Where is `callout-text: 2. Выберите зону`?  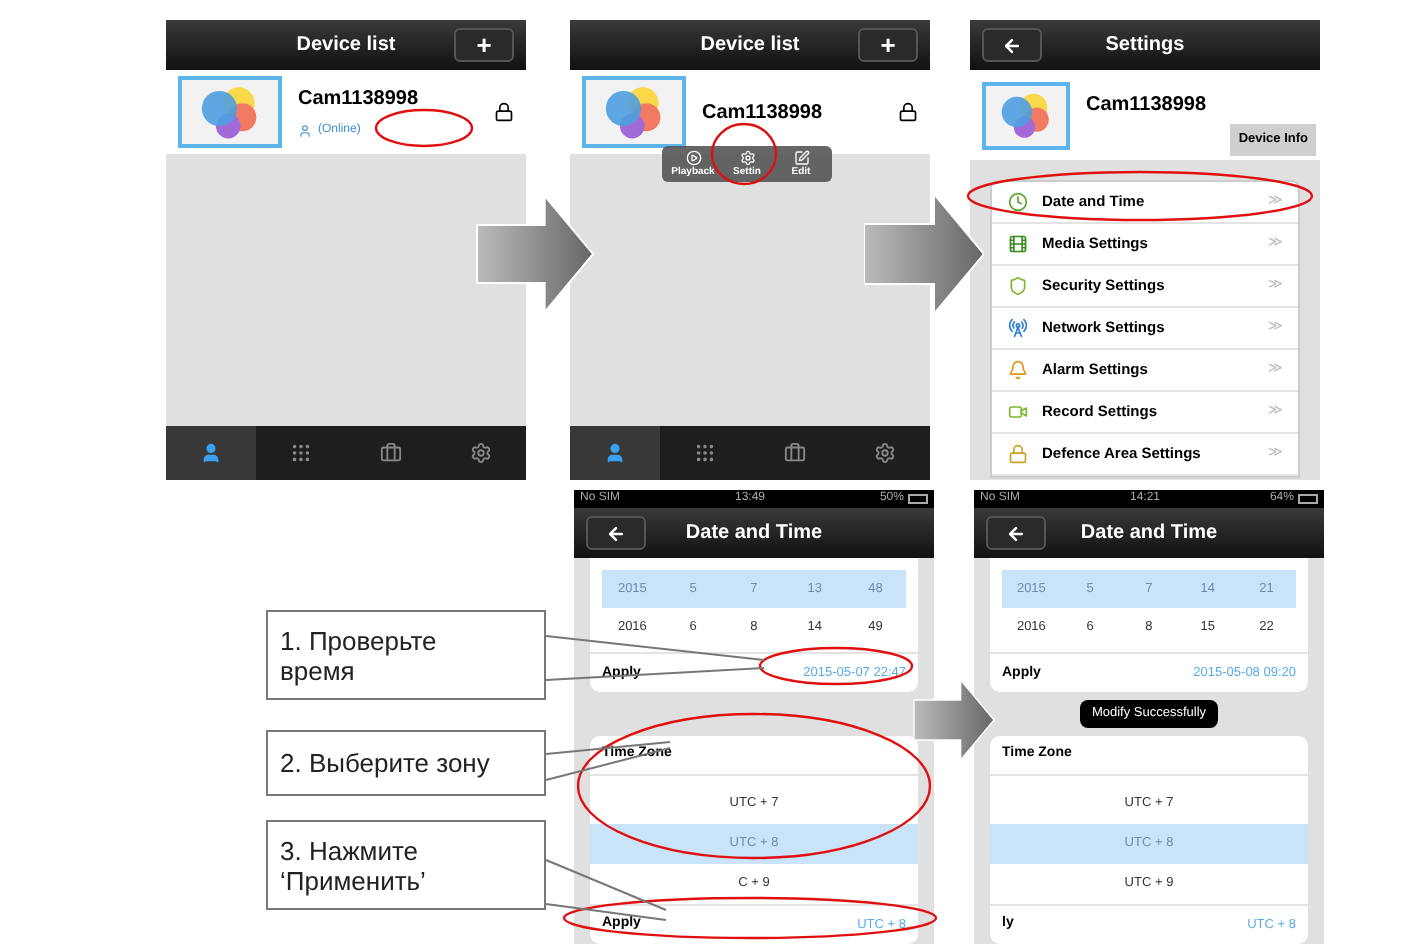 callout-text: 2. Выберите зону is located at coordinates (406, 763).